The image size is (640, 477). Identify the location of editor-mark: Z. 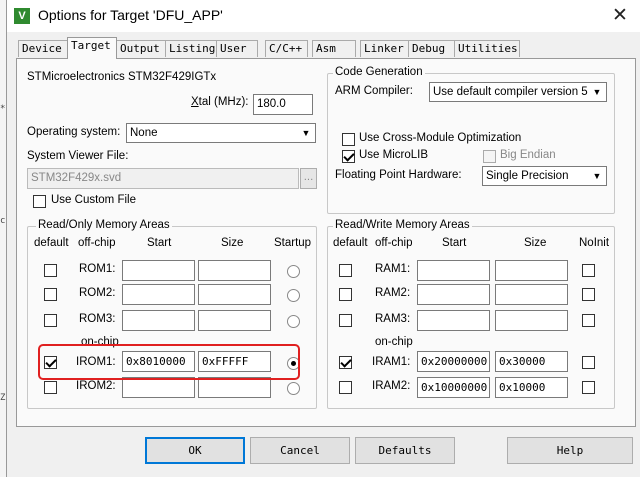
(3, 398).